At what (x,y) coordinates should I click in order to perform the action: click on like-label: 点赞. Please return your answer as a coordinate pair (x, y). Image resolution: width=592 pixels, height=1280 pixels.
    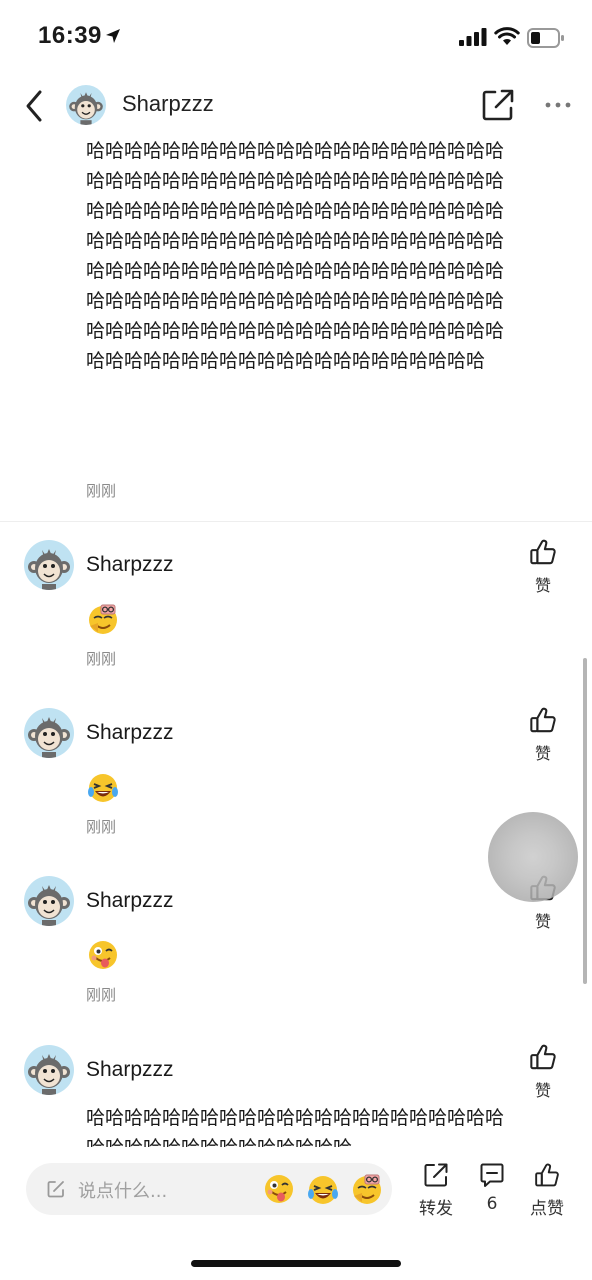
    Looking at the image, I should click on (547, 1209).